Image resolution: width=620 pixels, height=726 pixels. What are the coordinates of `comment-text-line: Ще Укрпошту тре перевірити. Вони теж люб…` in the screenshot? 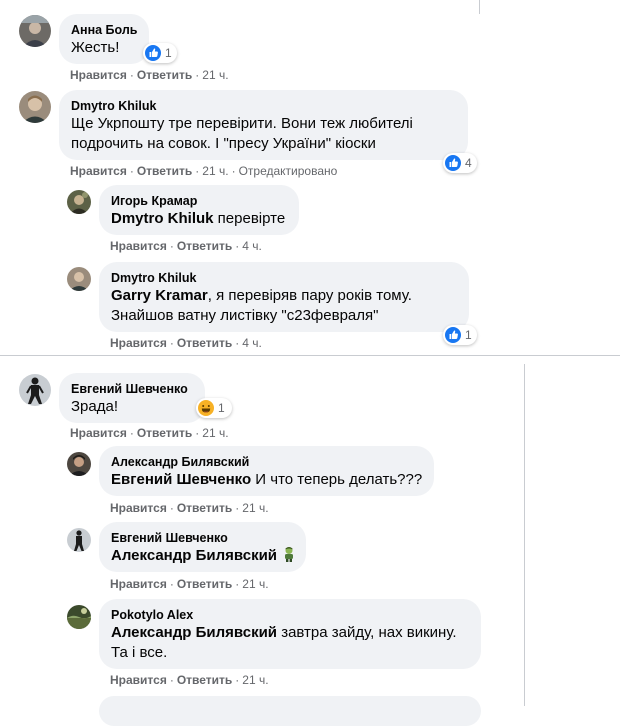 It's located at (242, 123).